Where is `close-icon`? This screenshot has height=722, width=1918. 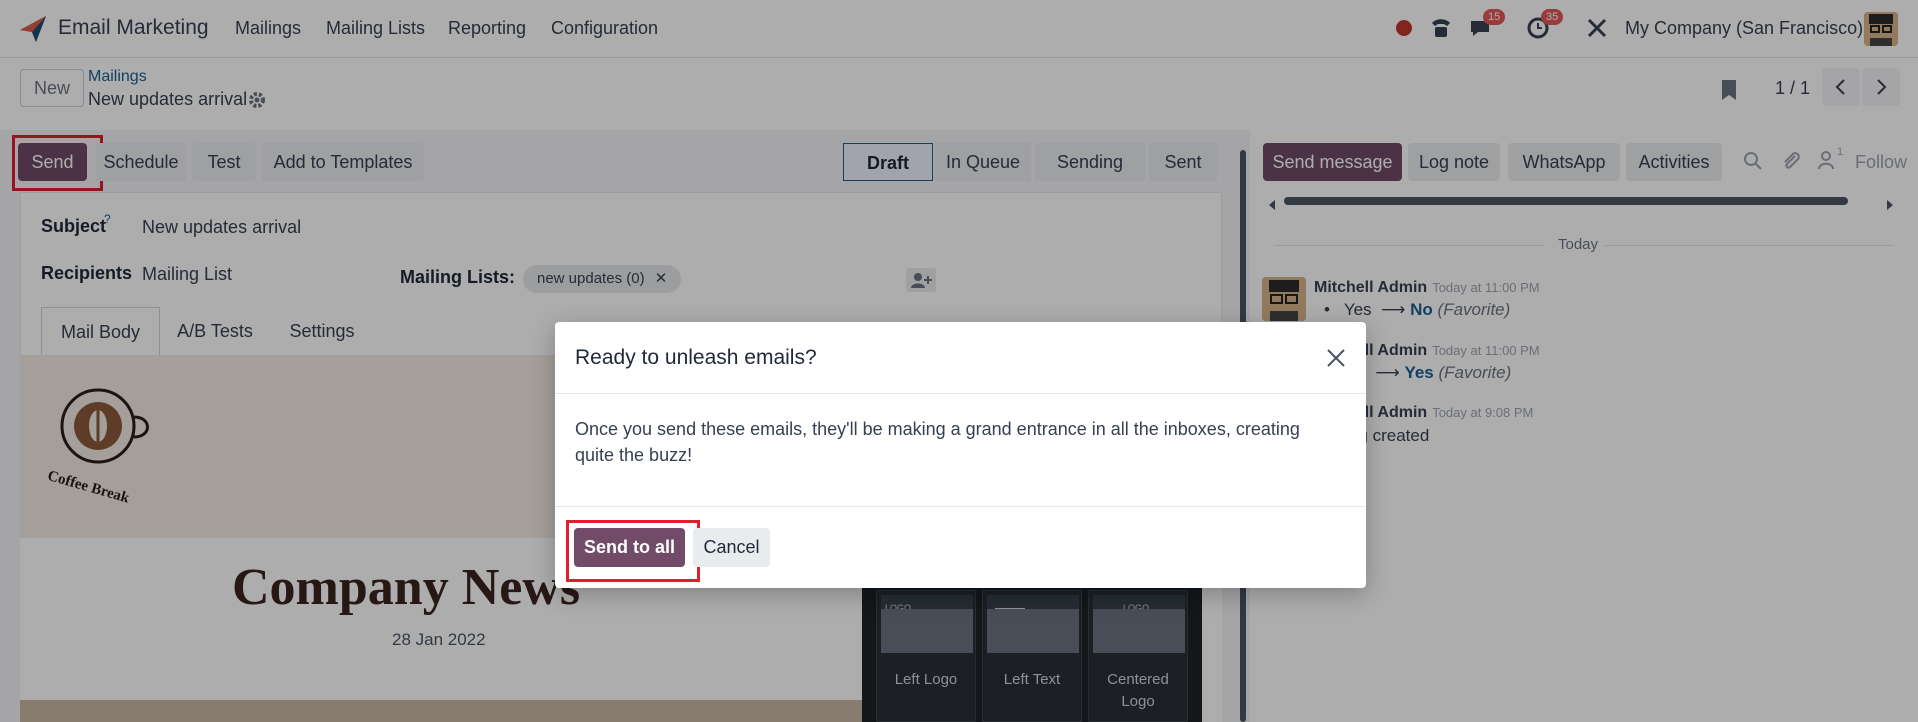
close-icon is located at coordinates (1336, 358).